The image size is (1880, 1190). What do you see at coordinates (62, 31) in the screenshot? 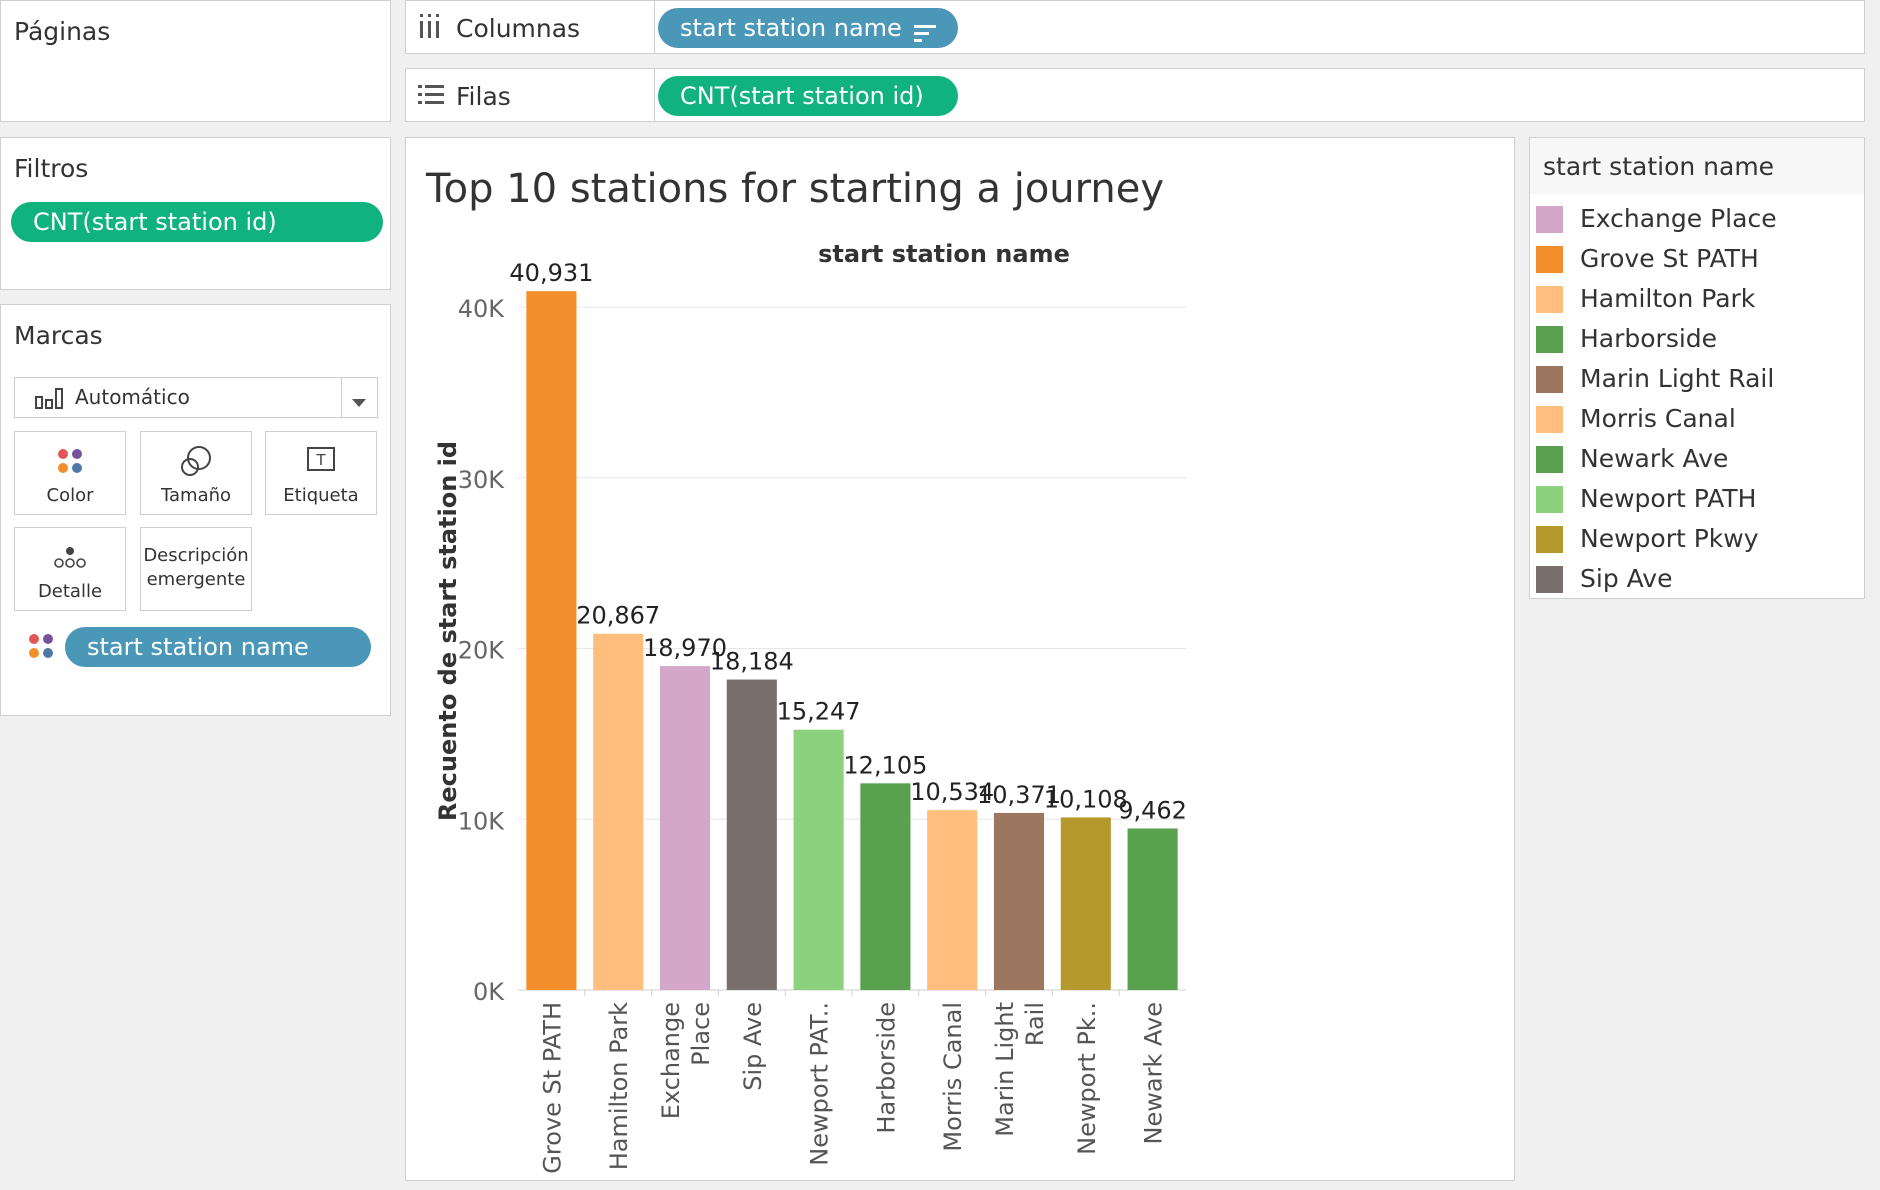
I see `pages-title: Páginas` at bounding box center [62, 31].